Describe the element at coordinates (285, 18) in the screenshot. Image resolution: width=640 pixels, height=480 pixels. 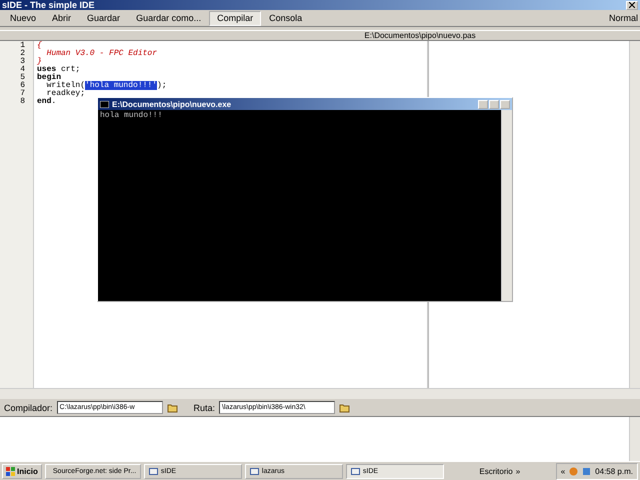
I see `toolbar-button: Consola` at that location.